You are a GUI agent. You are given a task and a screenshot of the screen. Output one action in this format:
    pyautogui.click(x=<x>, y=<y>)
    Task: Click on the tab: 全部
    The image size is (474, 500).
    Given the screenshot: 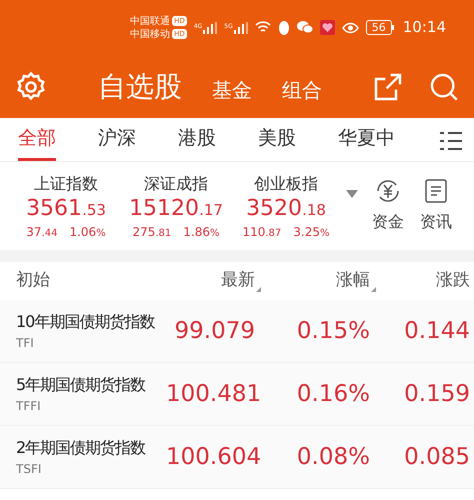 What is the action you would take?
    pyautogui.click(x=37, y=142)
    